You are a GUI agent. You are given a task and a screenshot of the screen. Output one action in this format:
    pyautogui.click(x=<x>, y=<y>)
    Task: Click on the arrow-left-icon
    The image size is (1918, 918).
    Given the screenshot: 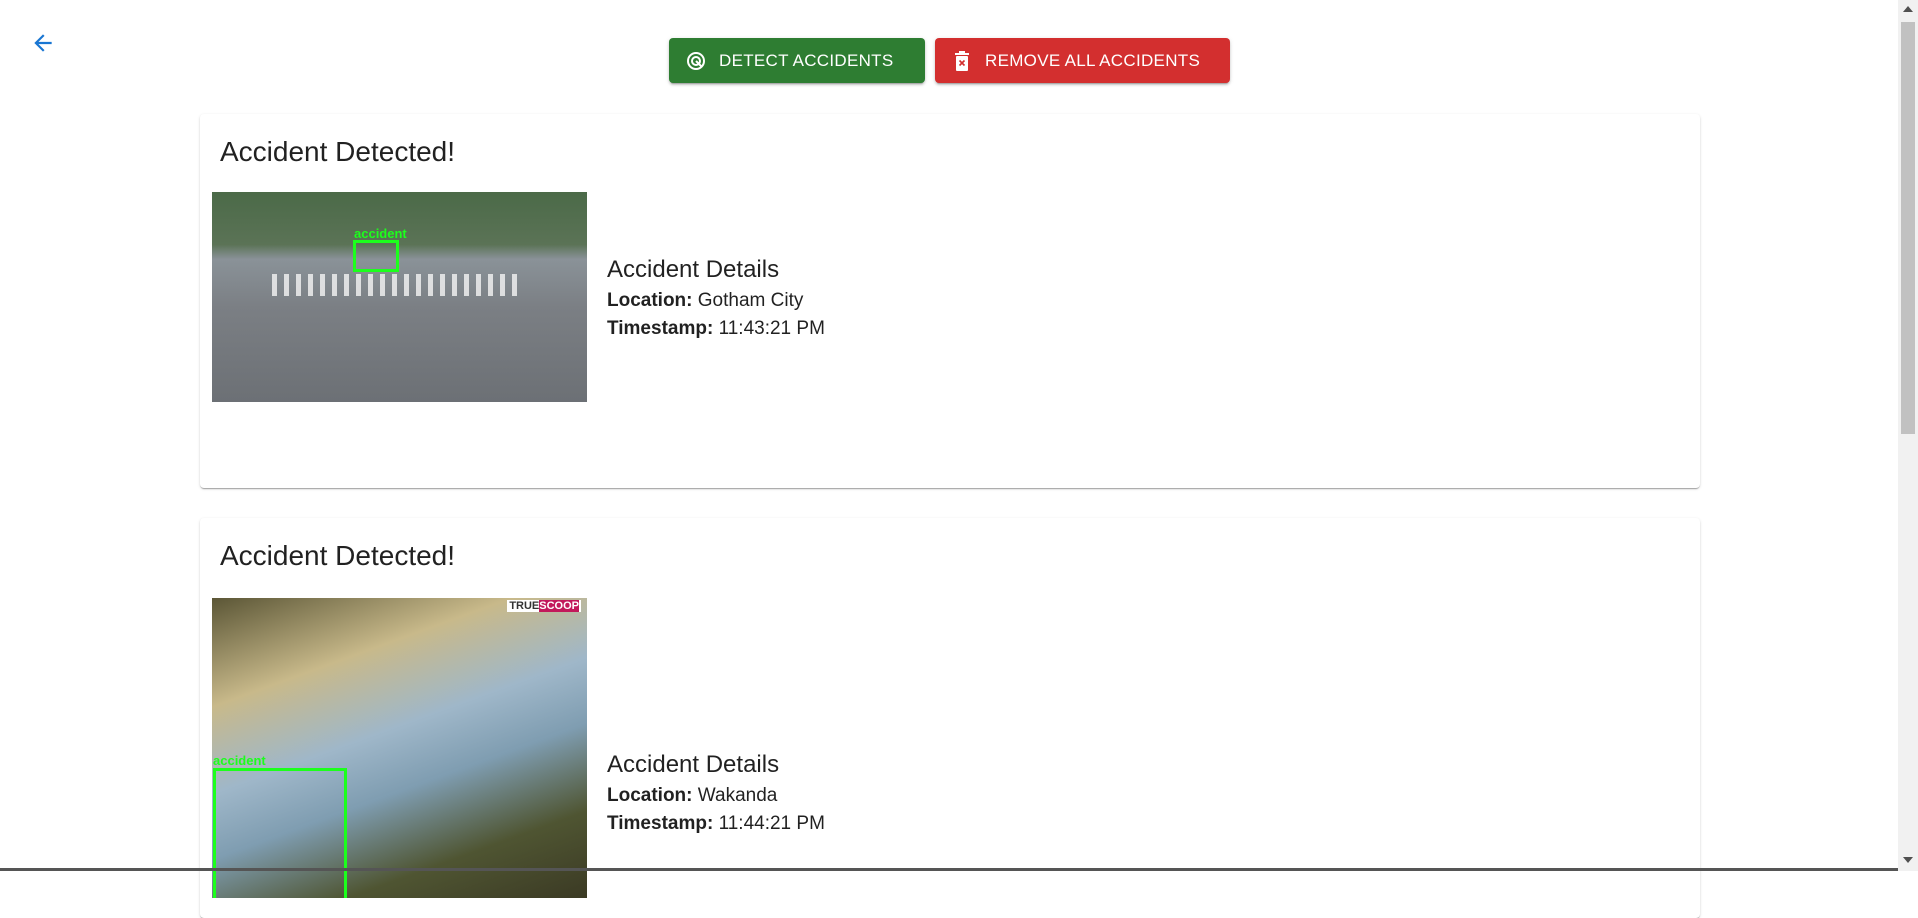 What is the action you would take?
    pyautogui.click(x=43, y=43)
    